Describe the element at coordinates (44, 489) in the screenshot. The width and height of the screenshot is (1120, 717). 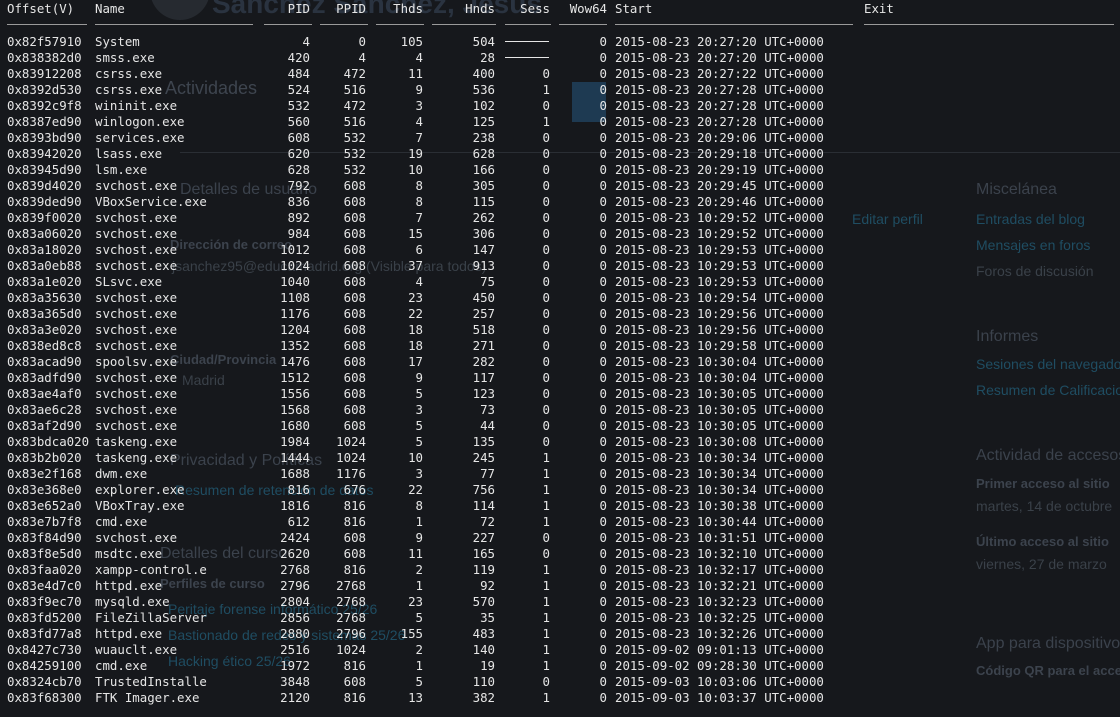
I see `cell-offset: 0x83e368e0` at that location.